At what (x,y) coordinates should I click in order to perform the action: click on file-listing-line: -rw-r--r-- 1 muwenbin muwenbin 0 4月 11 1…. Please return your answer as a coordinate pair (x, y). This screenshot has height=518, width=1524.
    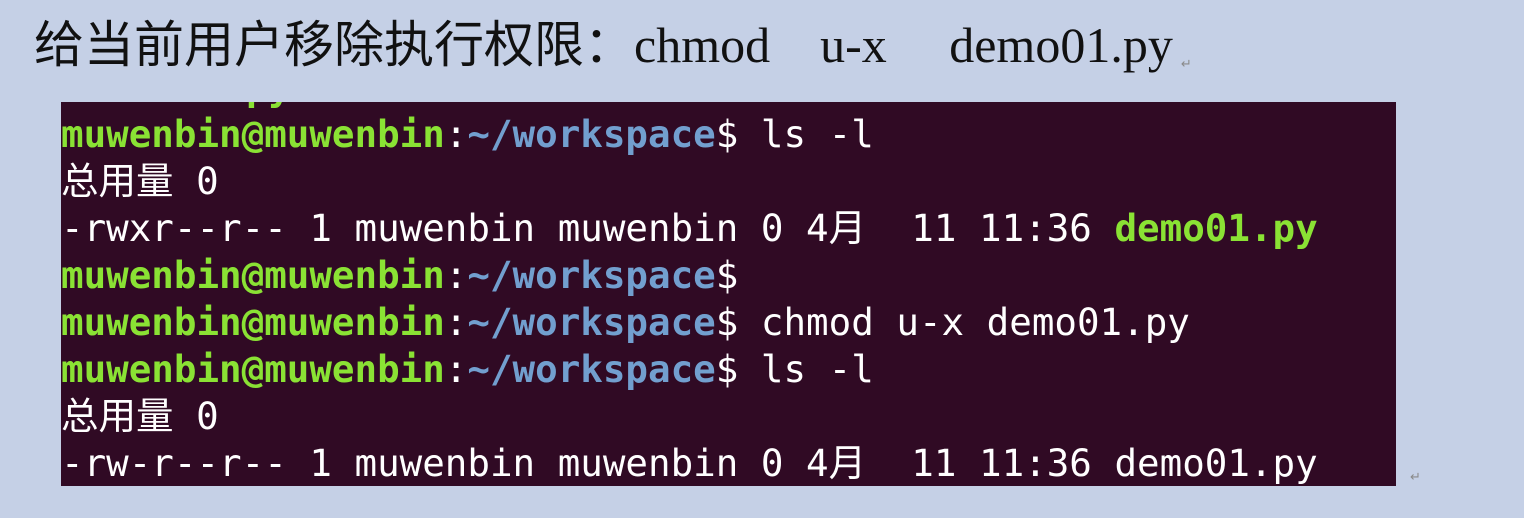
    Looking at the image, I should click on (689, 463).